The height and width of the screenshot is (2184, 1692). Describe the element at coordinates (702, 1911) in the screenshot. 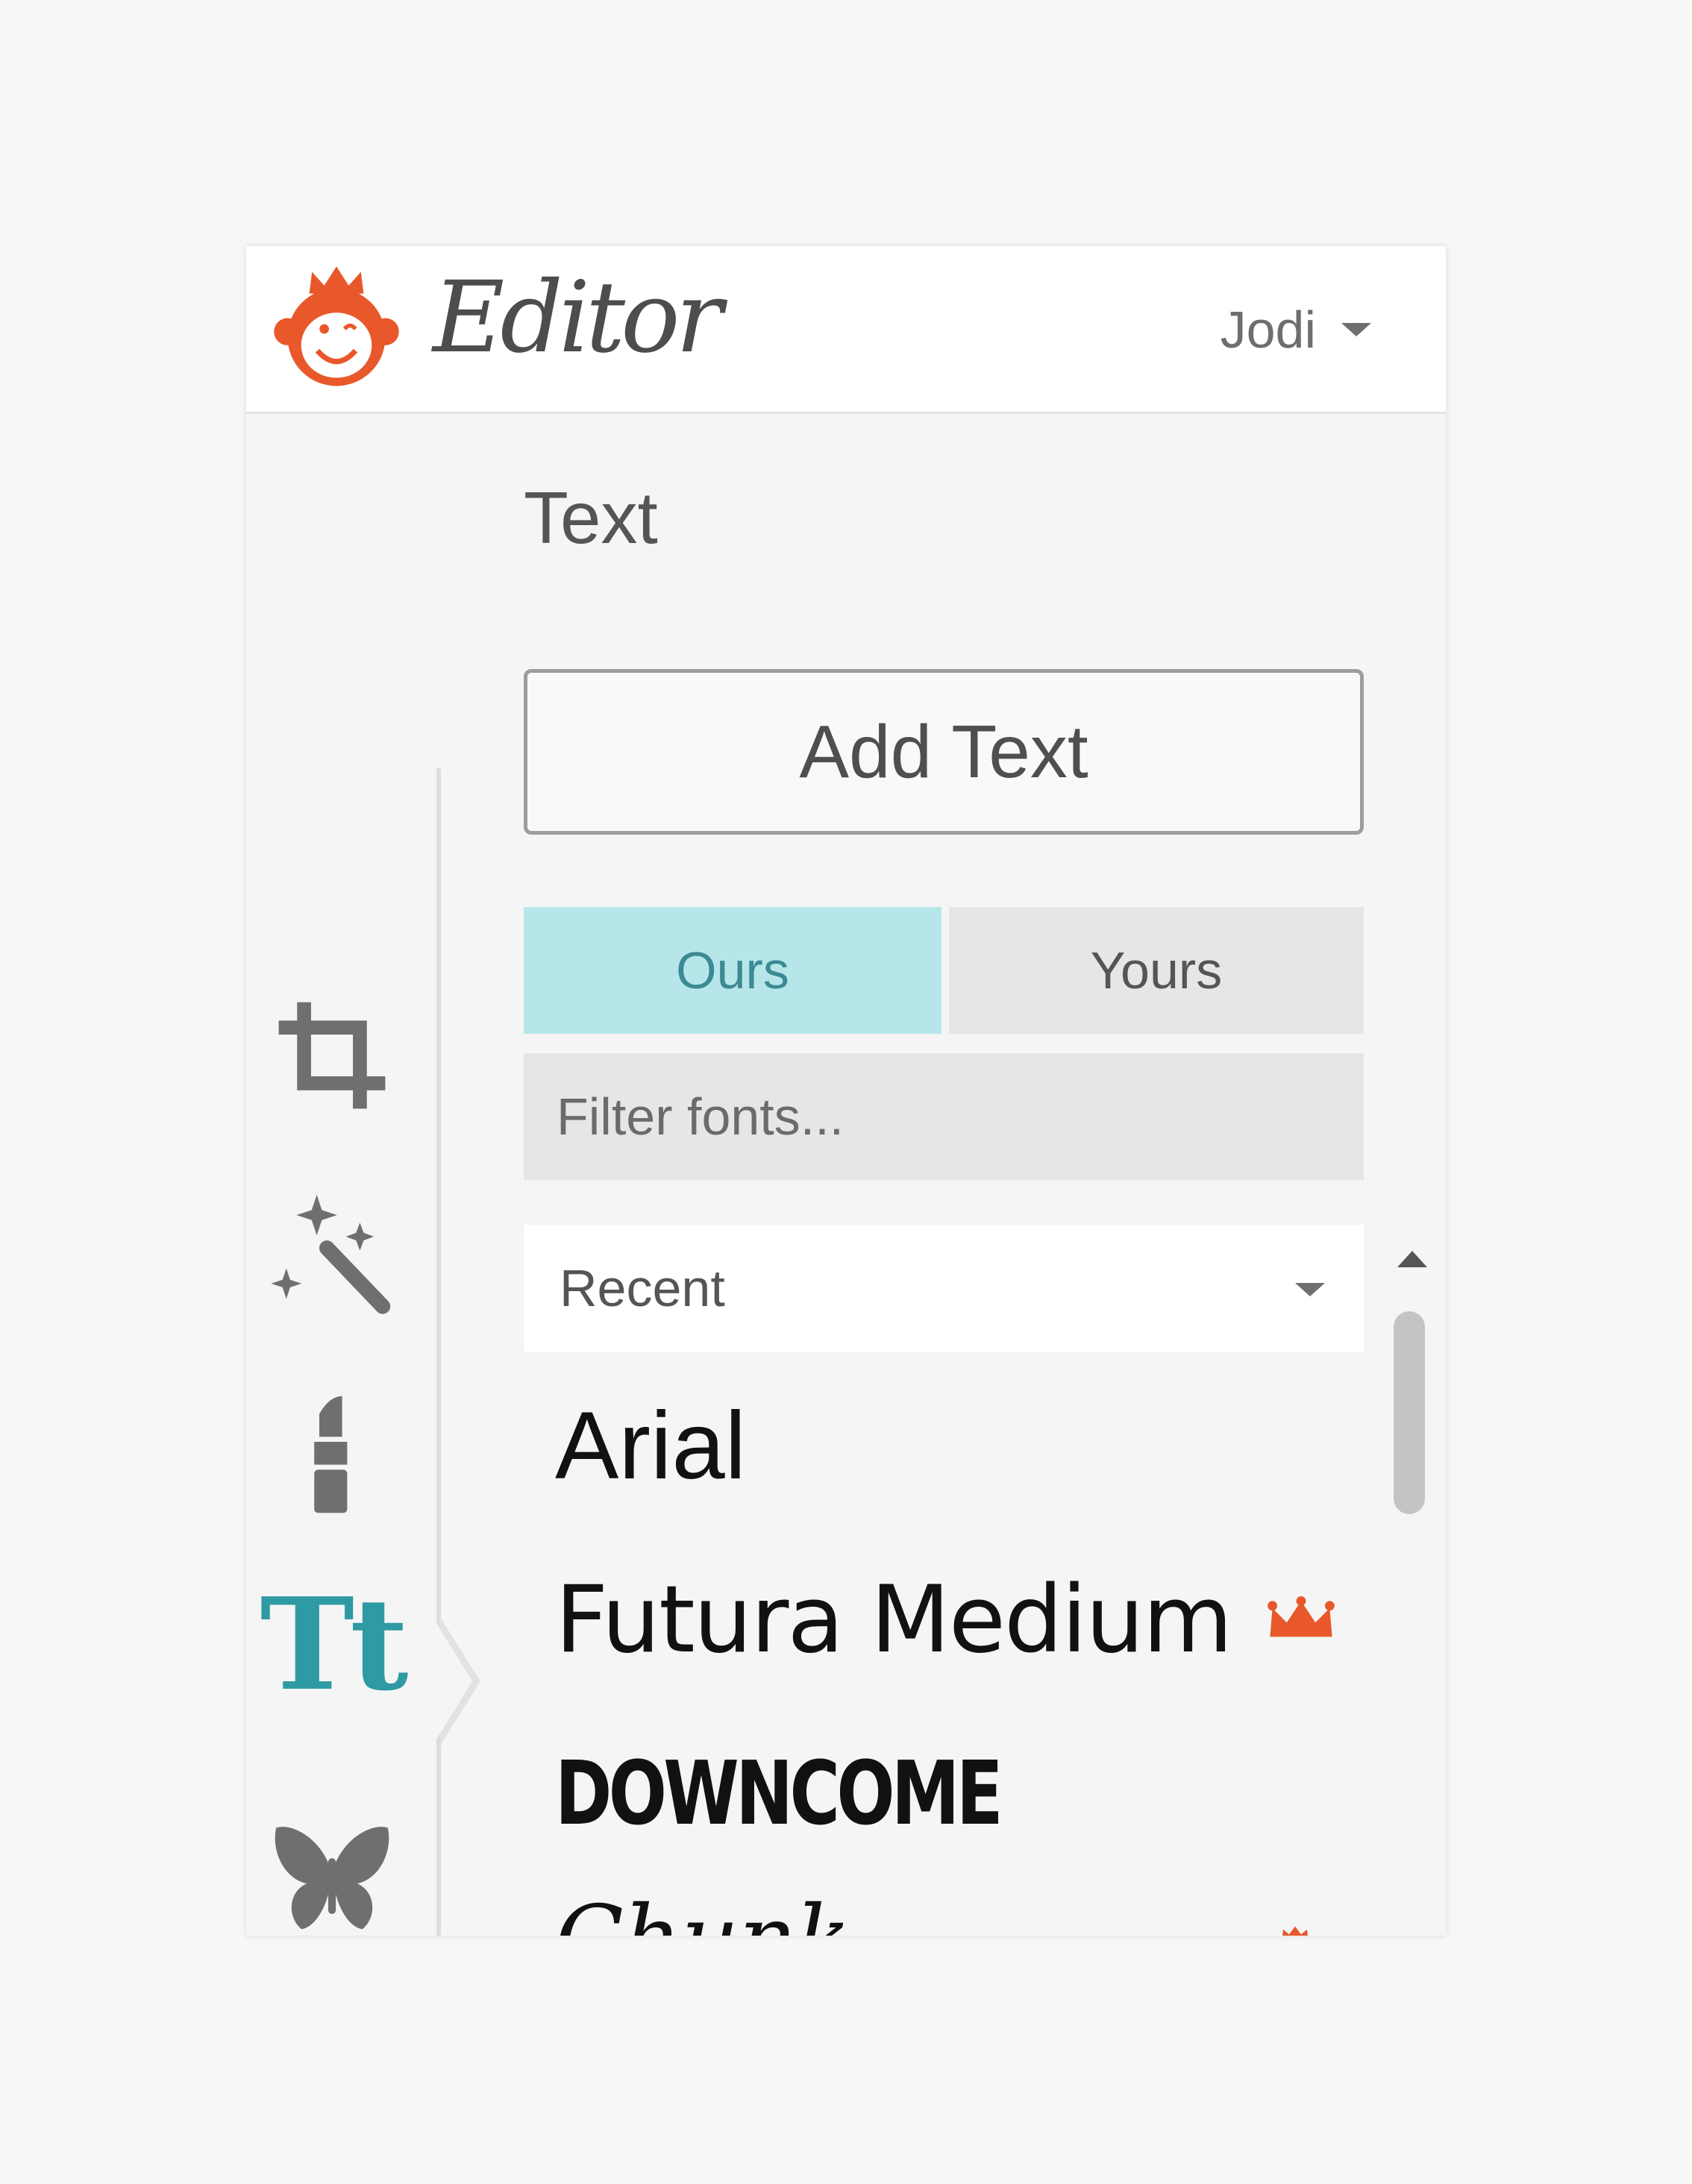

I see `font-item-chunk: Chunk` at that location.